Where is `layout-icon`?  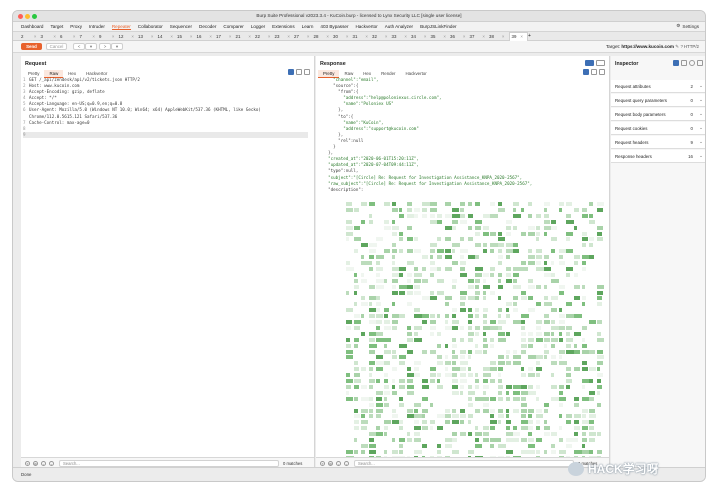 layout-icon is located at coordinates (676, 63).